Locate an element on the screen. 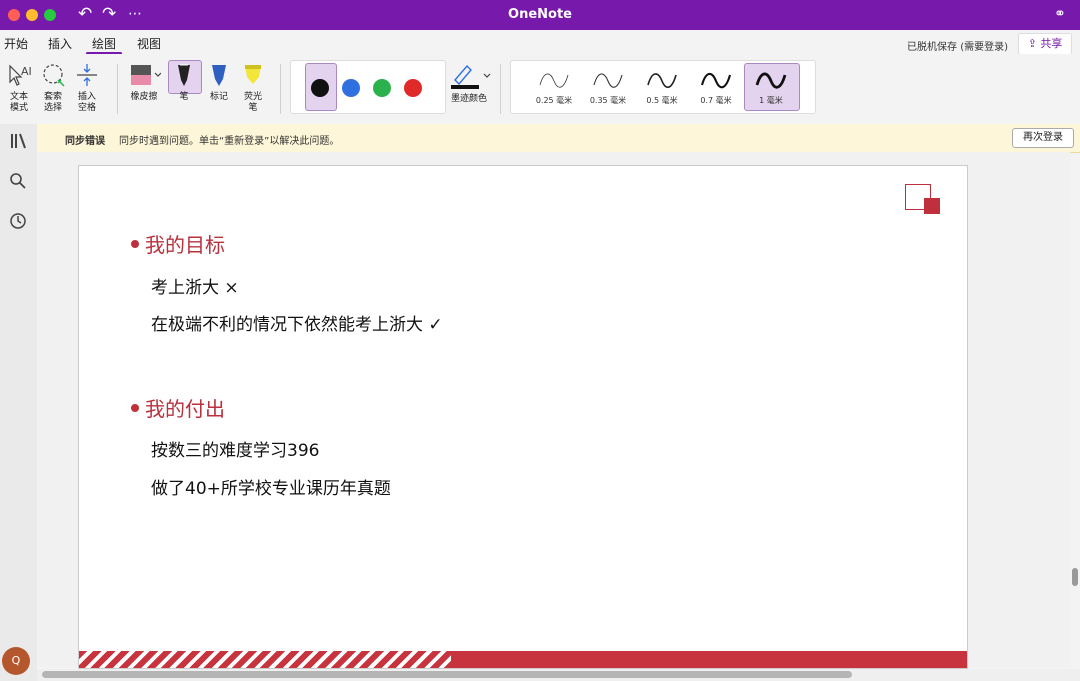 The image size is (1080, 681). horizontal-scrollbar-thumb is located at coordinates (447, 674).